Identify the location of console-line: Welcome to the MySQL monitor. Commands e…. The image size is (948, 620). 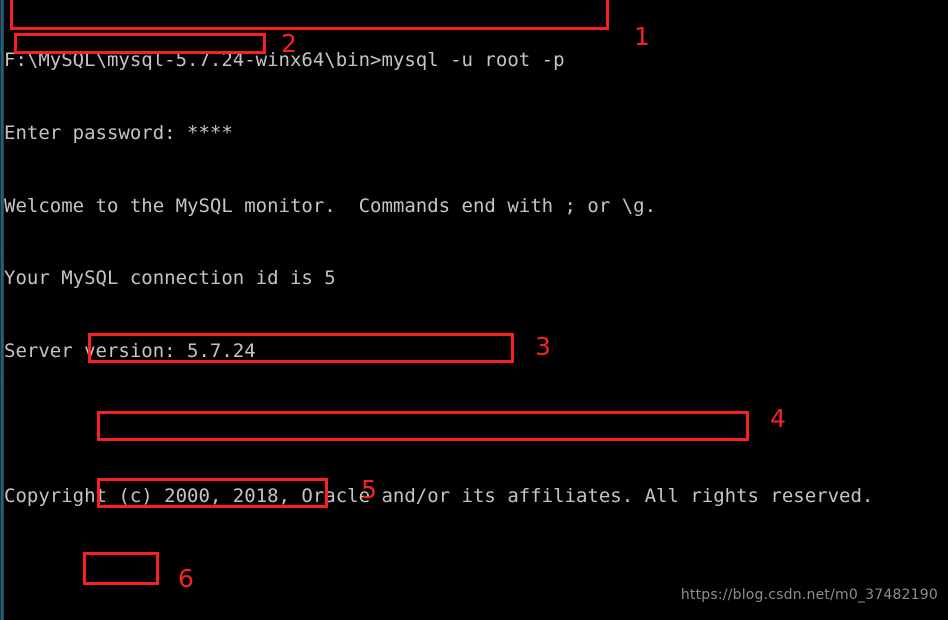
(330, 205).